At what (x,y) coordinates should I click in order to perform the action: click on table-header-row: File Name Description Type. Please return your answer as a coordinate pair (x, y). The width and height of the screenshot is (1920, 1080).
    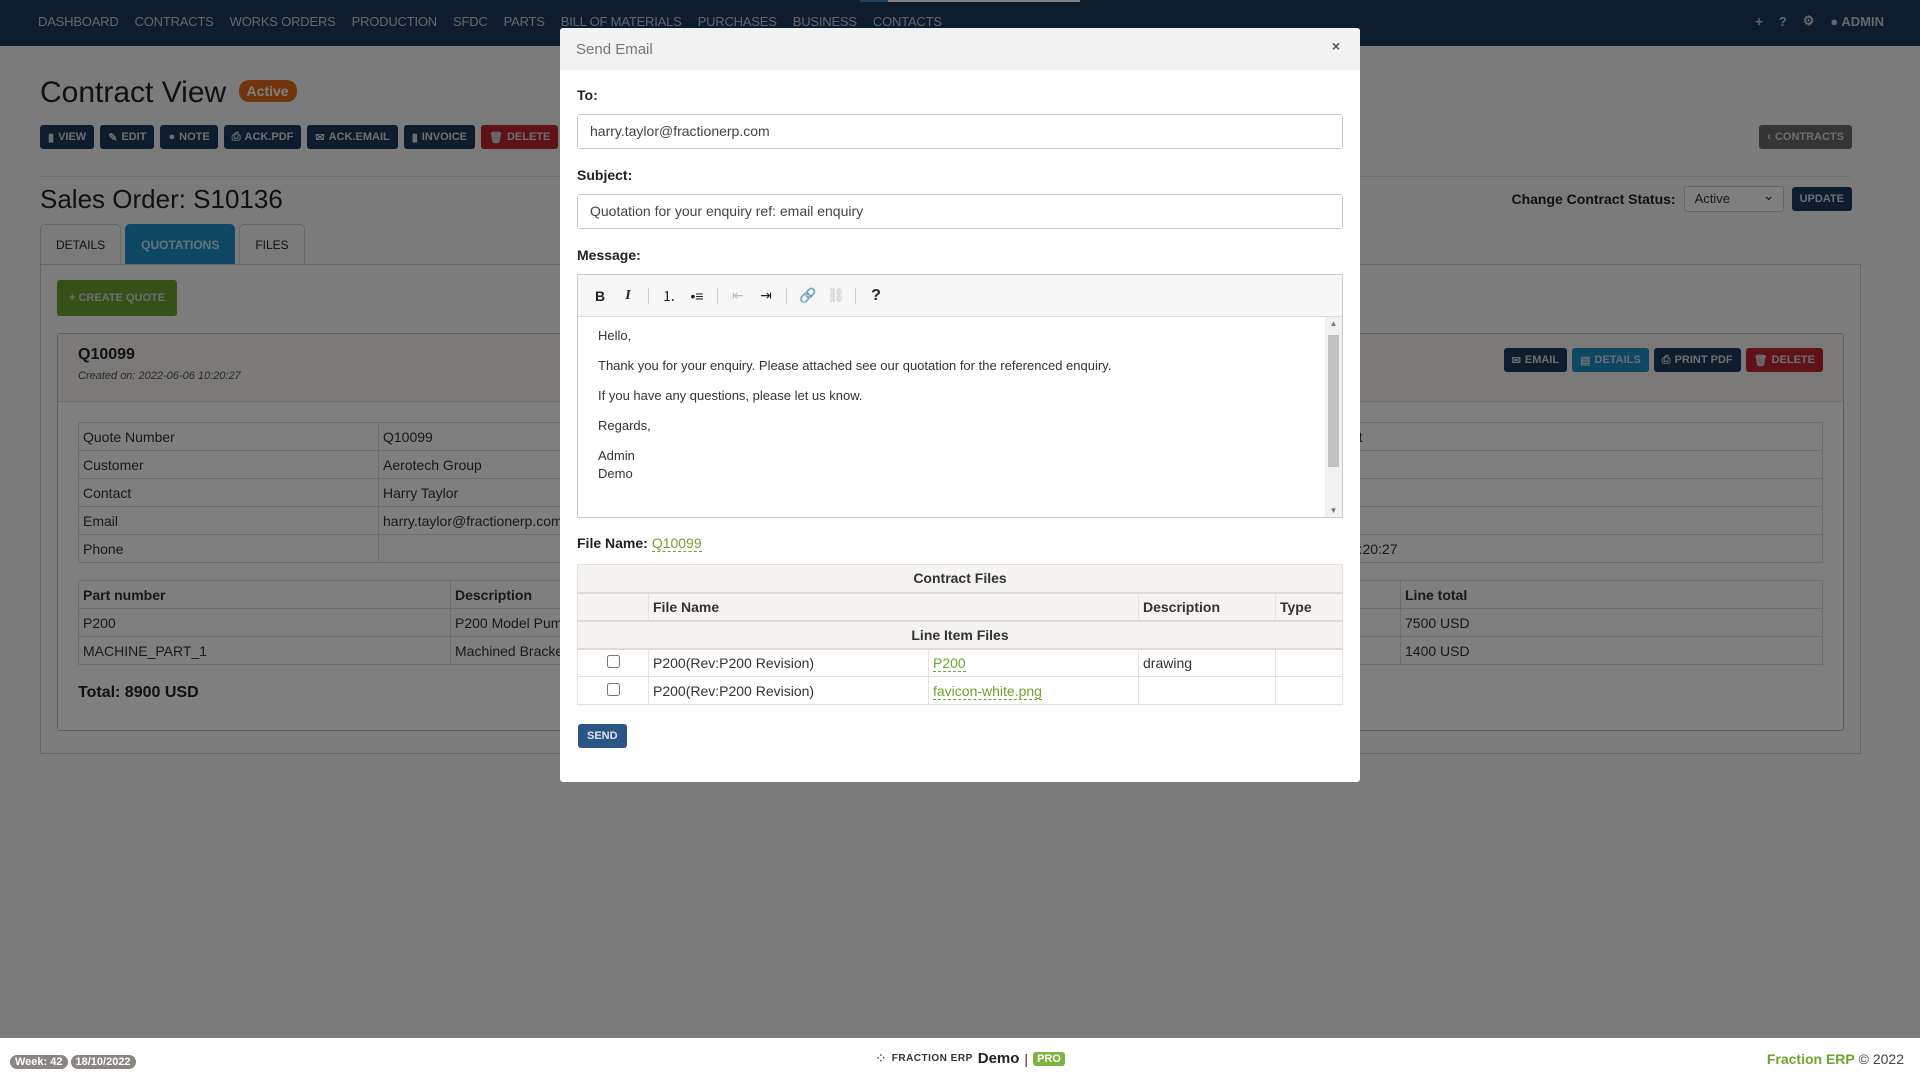
    Looking at the image, I should click on (960, 607).